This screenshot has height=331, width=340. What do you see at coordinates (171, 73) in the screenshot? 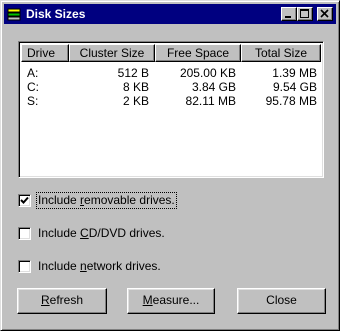
I see `table-row: A: 512 B 205.00 KB 1.39 MB` at bounding box center [171, 73].